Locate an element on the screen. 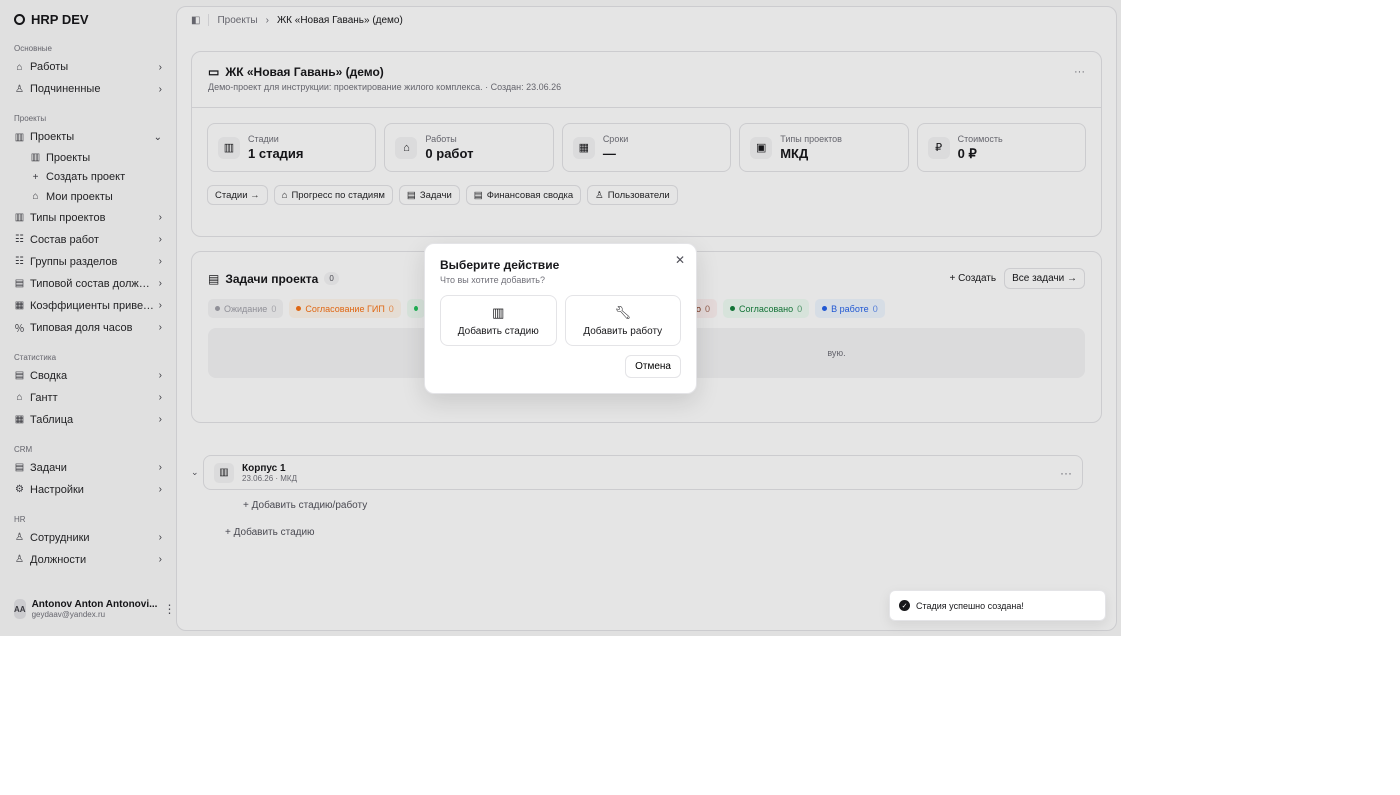 This screenshot has height=795, width=1400. success-toast: ✓ Стадия успешно создана! is located at coordinates (997, 605).